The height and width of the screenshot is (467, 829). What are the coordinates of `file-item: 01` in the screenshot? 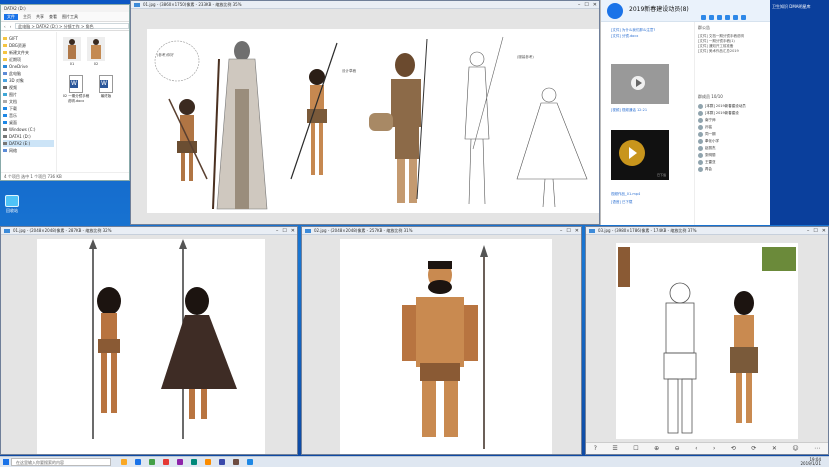 It's located at (72, 51).